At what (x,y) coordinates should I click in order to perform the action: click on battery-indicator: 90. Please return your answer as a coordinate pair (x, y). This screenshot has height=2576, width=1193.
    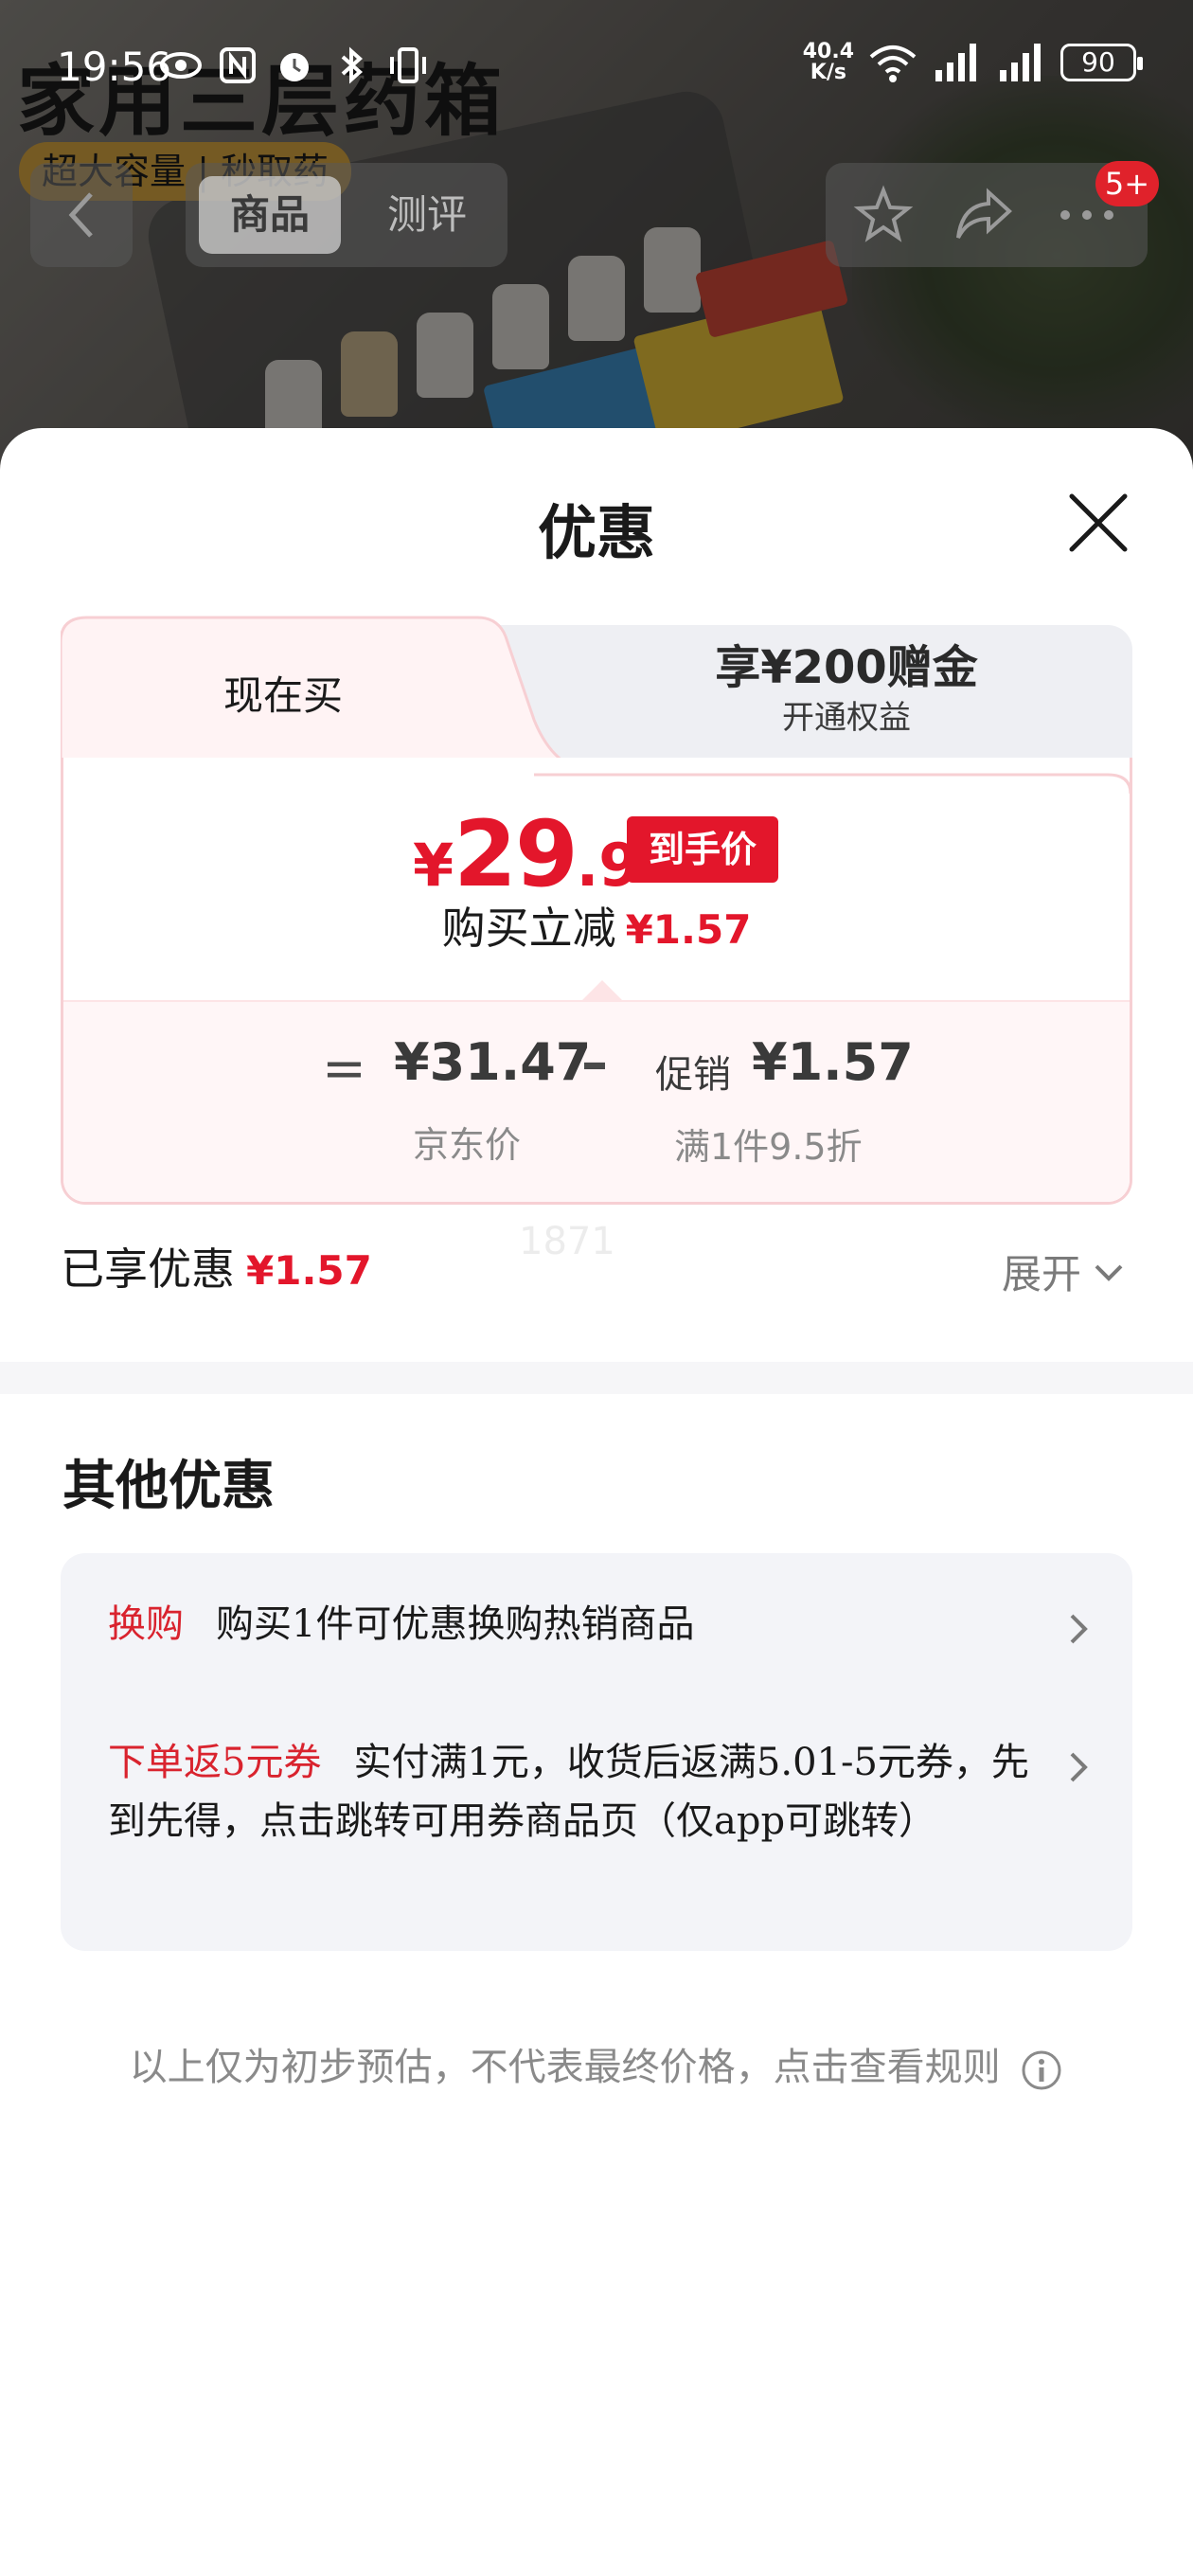
    Looking at the image, I should click on (1101, 62).